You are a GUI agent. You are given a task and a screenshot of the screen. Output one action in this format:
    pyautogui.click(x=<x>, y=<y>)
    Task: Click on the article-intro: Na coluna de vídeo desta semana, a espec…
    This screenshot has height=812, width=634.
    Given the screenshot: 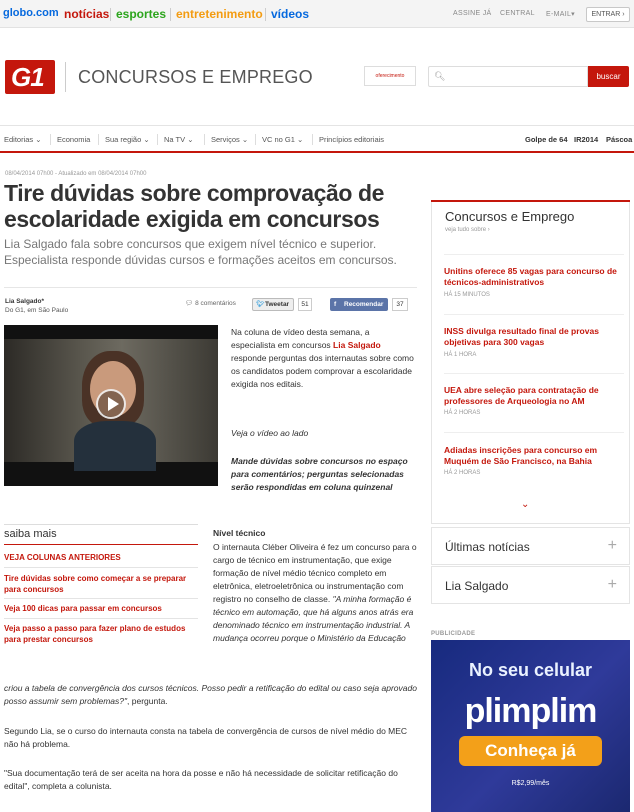 What is the action you would take?
    pyautogui.click(x=322, y=358)
    